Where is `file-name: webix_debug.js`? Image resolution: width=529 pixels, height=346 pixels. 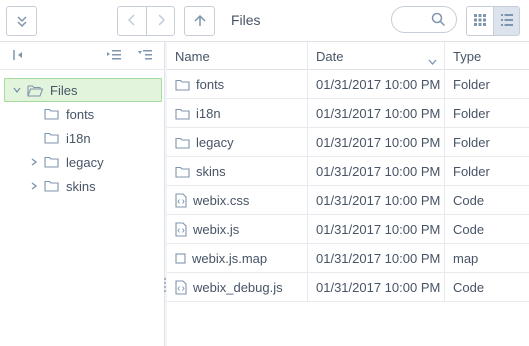 file-name: webix_debug.js is located at coordinates (238, 287).